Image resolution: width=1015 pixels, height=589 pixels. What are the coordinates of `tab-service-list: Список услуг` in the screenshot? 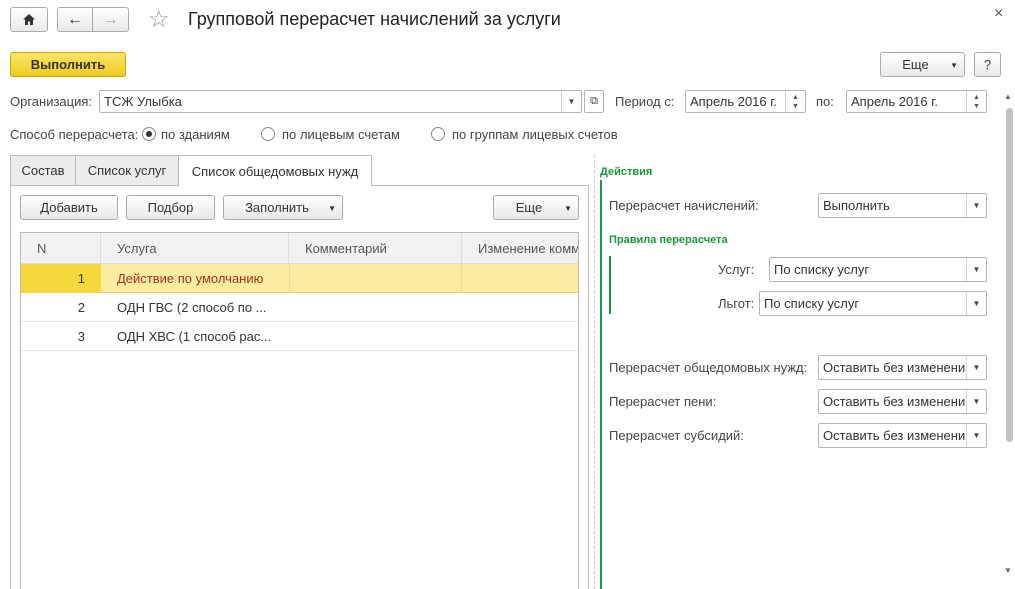 It's located at (127, 170).